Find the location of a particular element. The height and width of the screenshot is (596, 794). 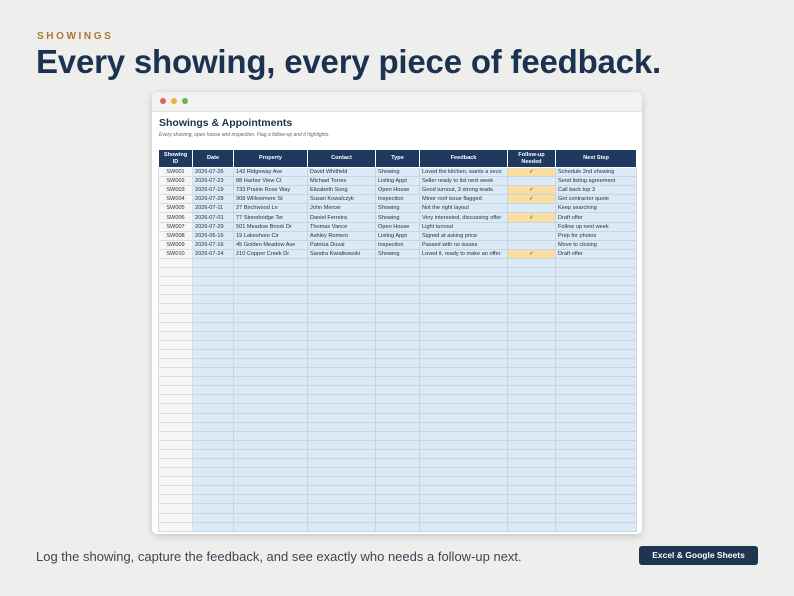

cell-follow-up is located at coordinates (531, 226).